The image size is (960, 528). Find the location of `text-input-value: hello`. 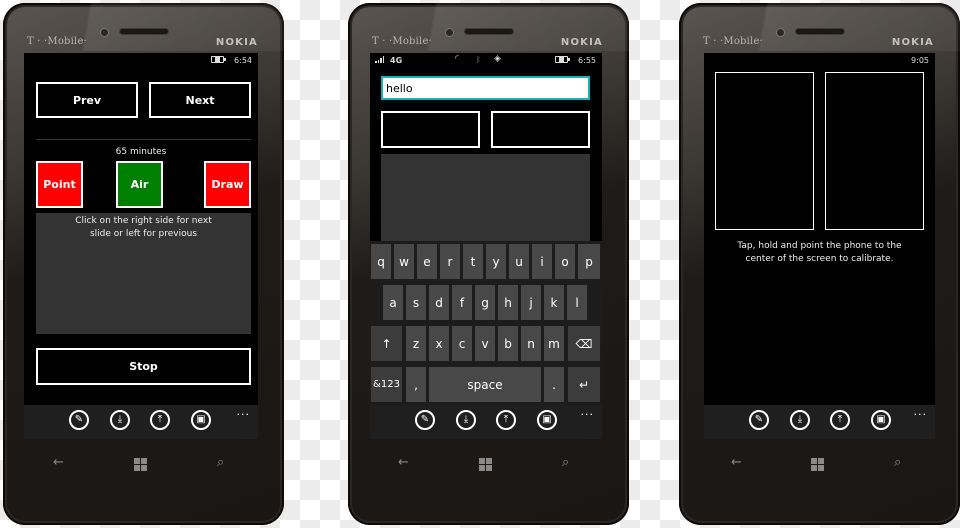

text-input-value: hello is located at coordinates (399, 88).